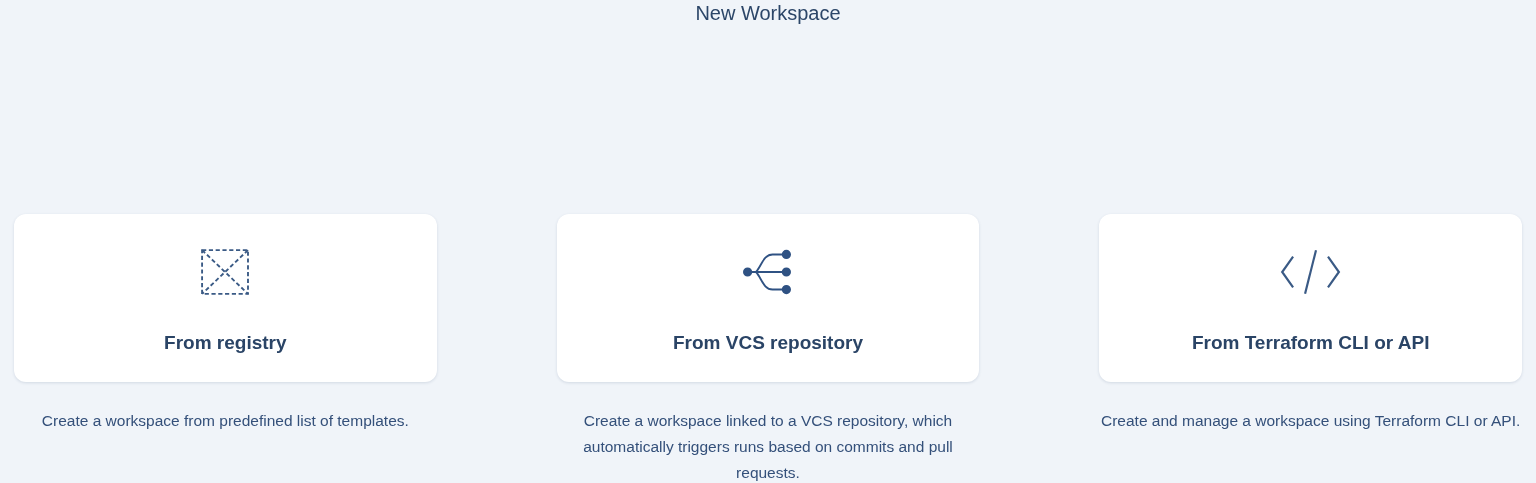 Image resolution: width=1536 pixels, height=483 pixels. Describe the element at coordinates (225, 421) in the screenshot. I see `option-description: Create a workspace from predefined list of templates.` at that location.